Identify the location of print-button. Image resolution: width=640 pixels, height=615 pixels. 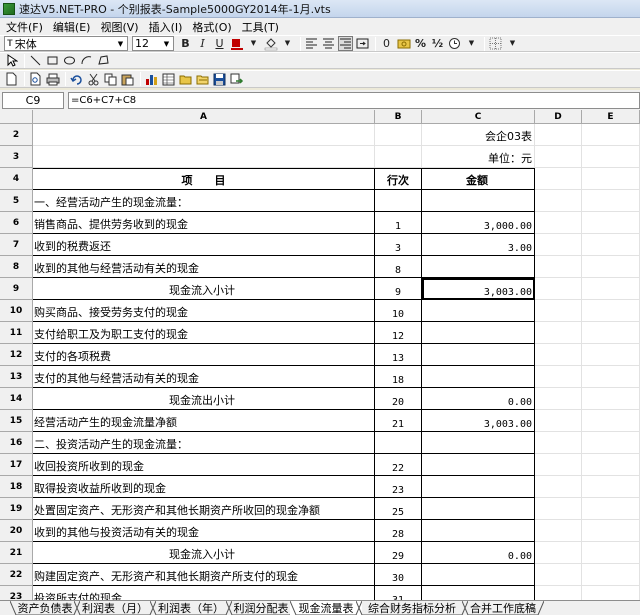
(52, 79).